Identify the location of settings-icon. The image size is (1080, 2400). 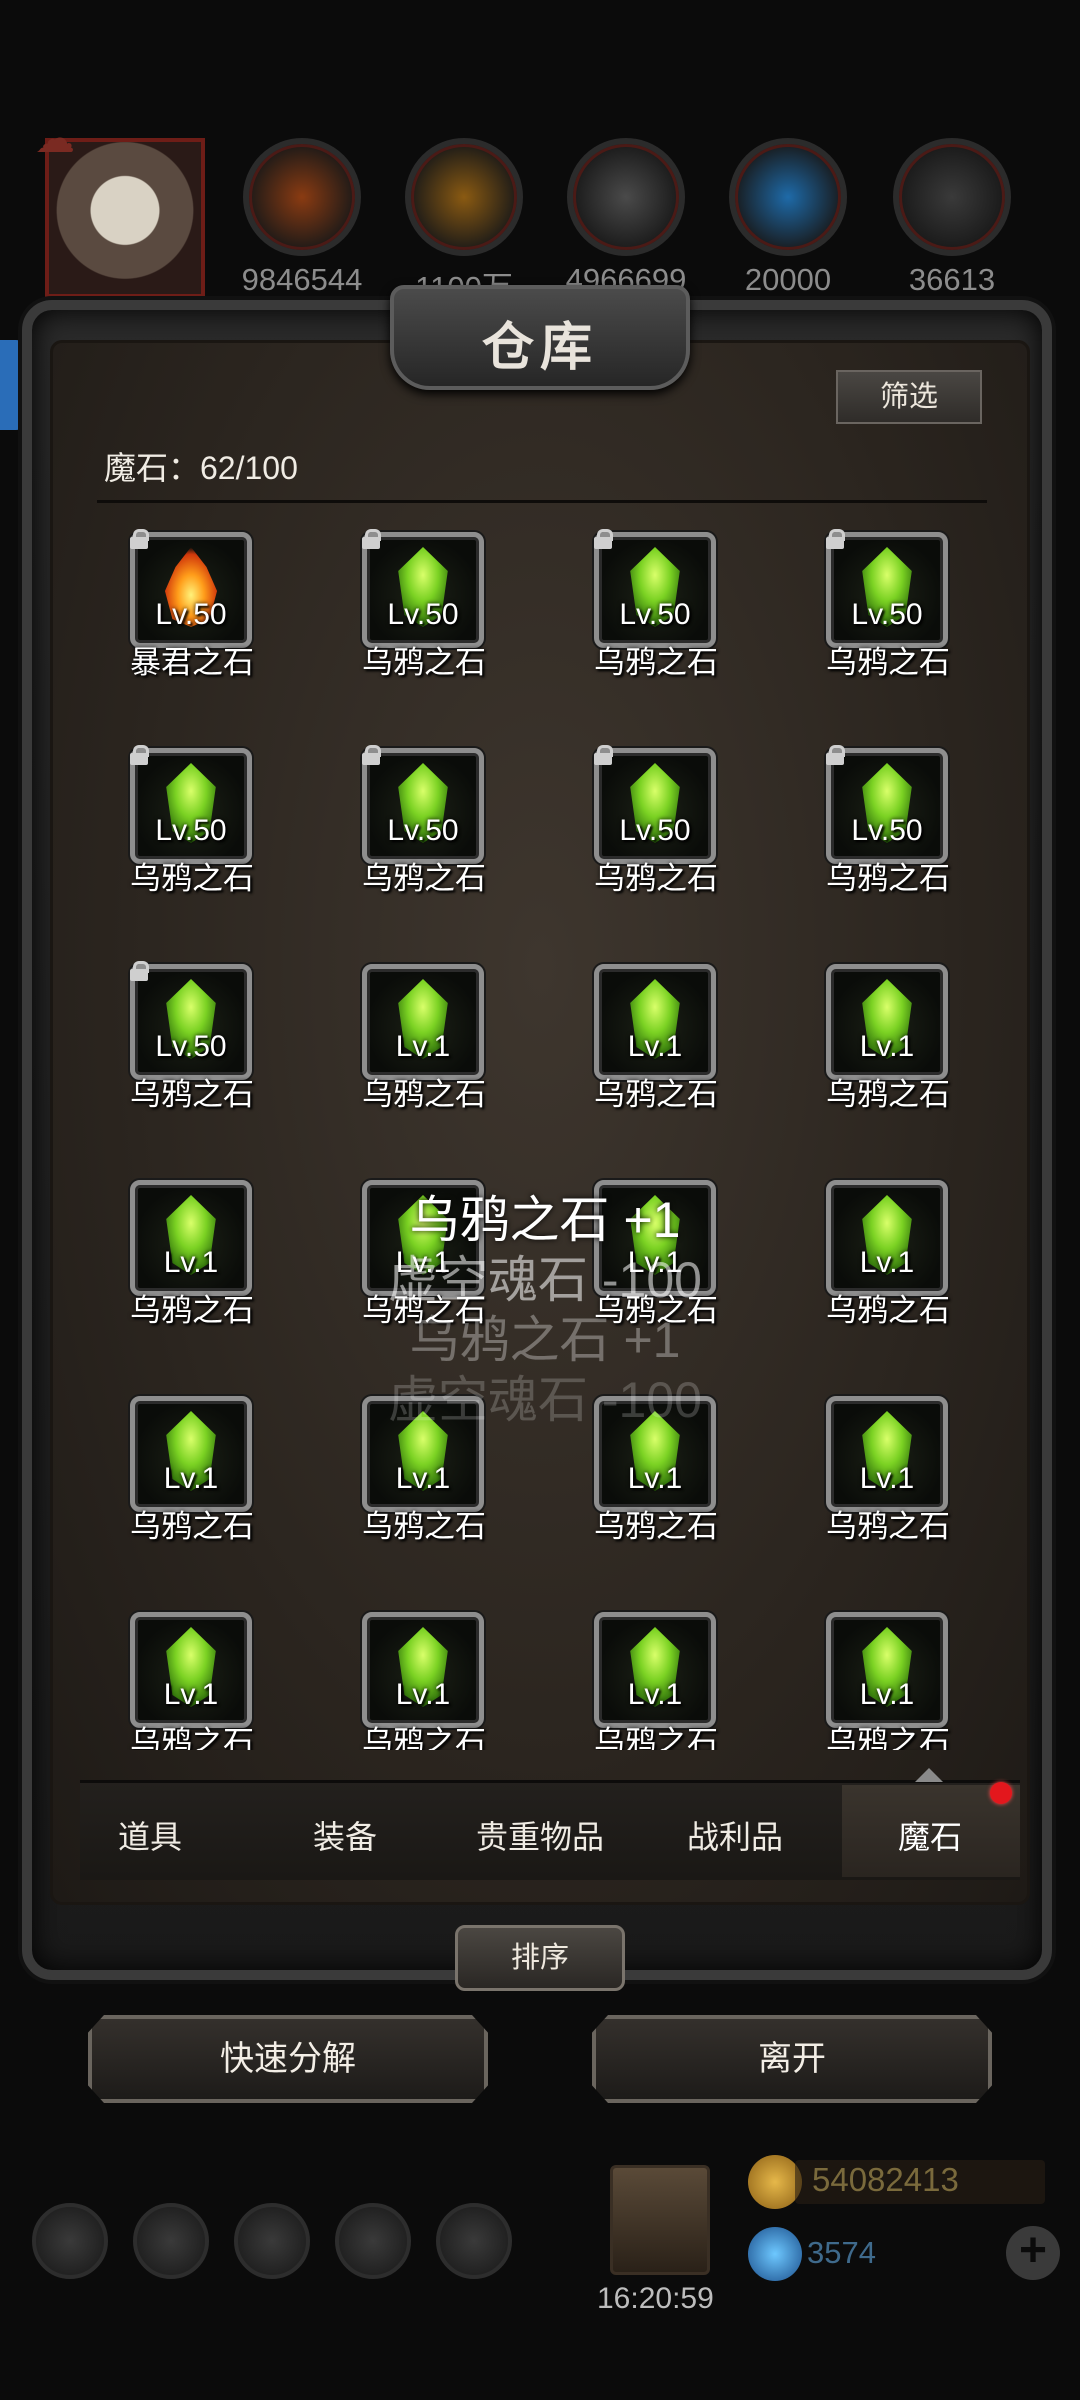
(70, 2241).